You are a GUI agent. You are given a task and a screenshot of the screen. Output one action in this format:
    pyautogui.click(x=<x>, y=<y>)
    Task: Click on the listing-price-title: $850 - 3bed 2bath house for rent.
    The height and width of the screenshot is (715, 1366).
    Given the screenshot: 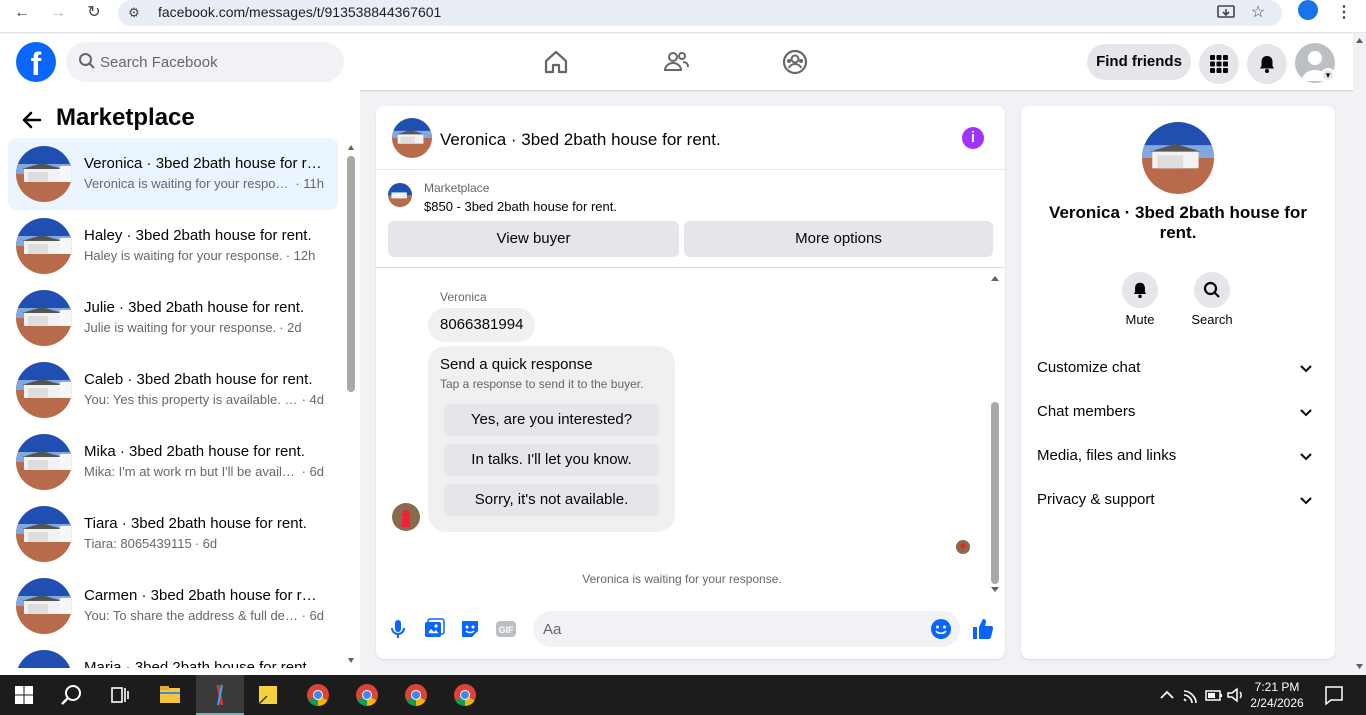 What is the action you would take?
    pyautogui.click(x=520, y=206)
    